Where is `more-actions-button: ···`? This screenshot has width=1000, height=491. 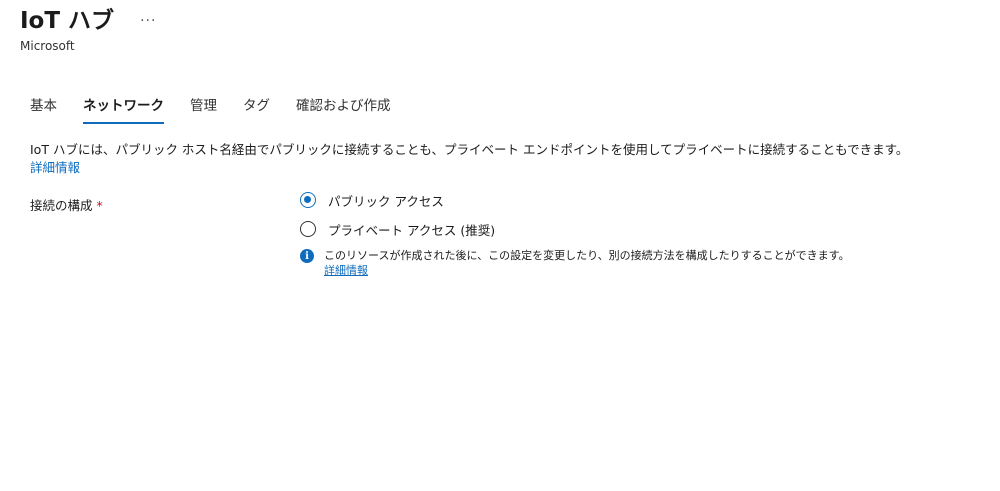
more-actions-button: ··· is located at coordinates (148, 21).